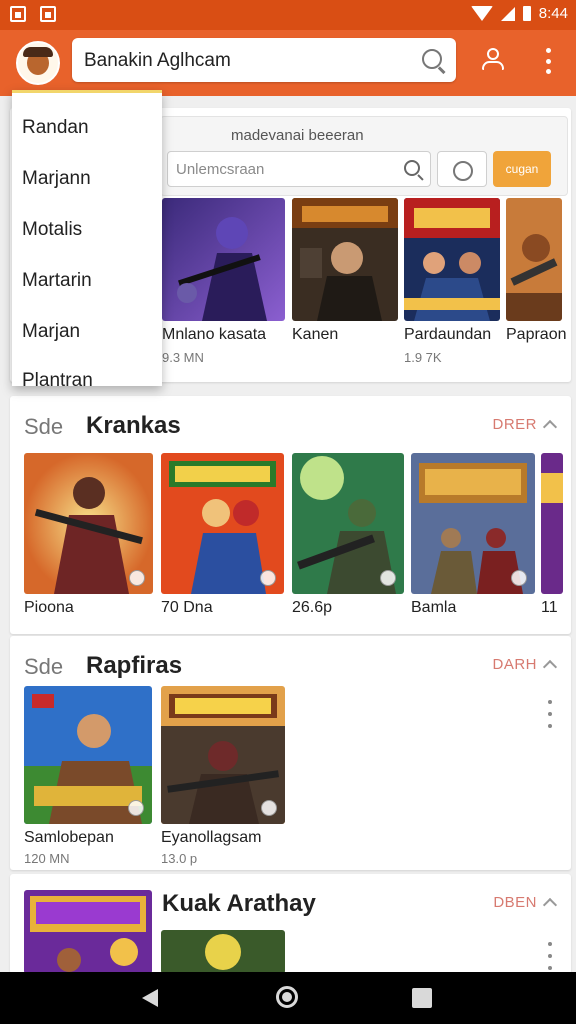 This screenshot has width=576, height=1024. I want to click on game-tile: Mnlano kasata 9.3 MN, so click(223, 283).